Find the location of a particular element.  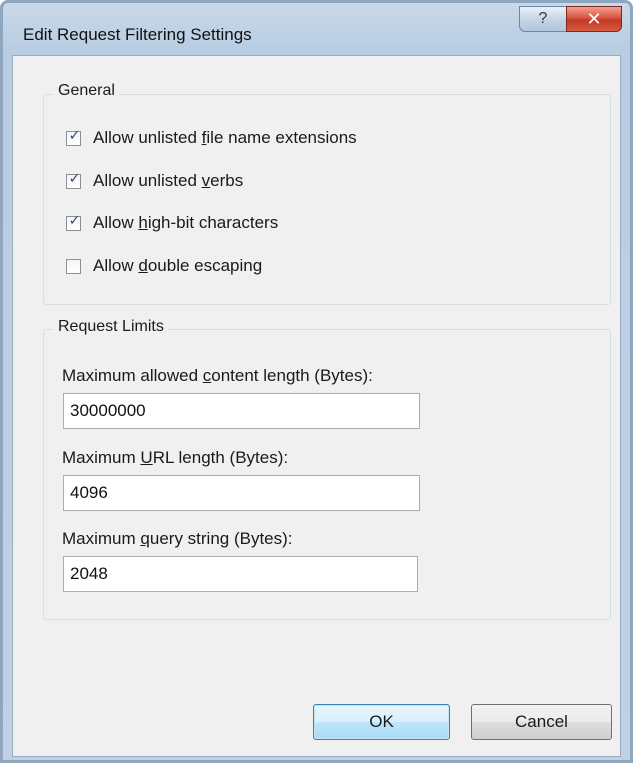

max-query-string-input: 2048 is located at coordinates (240, 574).